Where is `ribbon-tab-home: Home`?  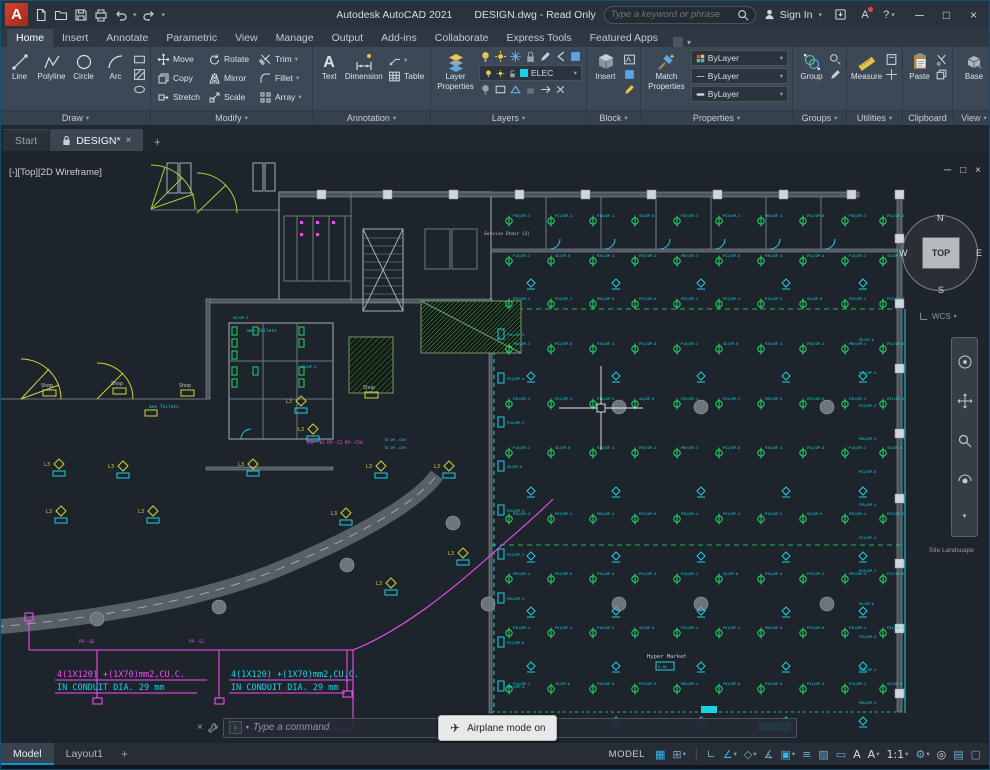 ribbon-tab-home: Home is located at coordinates (30, 38).